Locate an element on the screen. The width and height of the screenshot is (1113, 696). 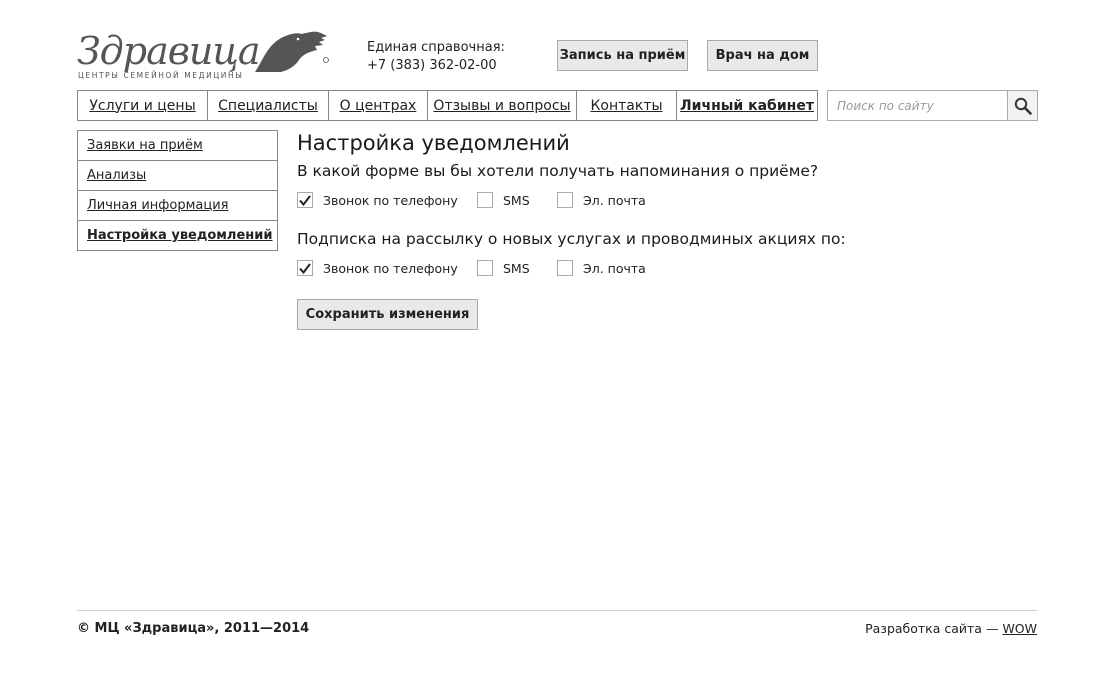
nav-item-about: О центрах is located at coordinates (378, 105).